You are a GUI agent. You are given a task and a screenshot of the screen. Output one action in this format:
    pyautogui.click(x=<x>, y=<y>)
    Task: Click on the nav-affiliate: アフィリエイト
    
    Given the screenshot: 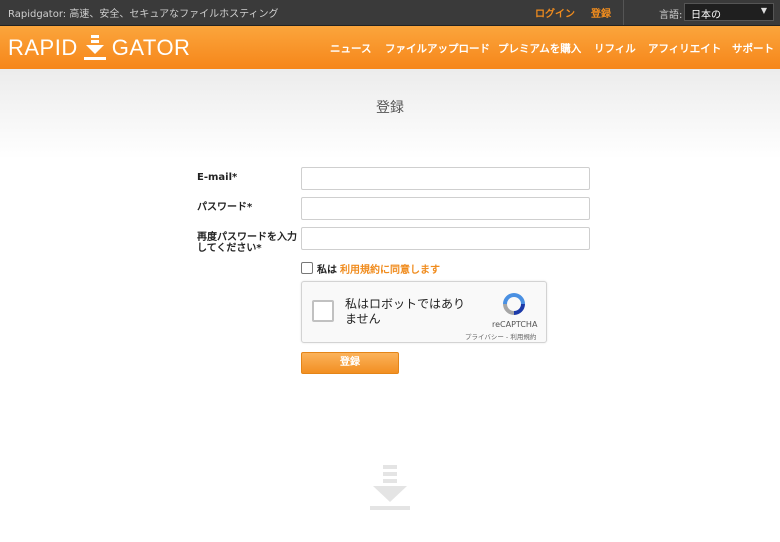 What is the action you would take?
    pyautogui.click(x=684, y=48)
    